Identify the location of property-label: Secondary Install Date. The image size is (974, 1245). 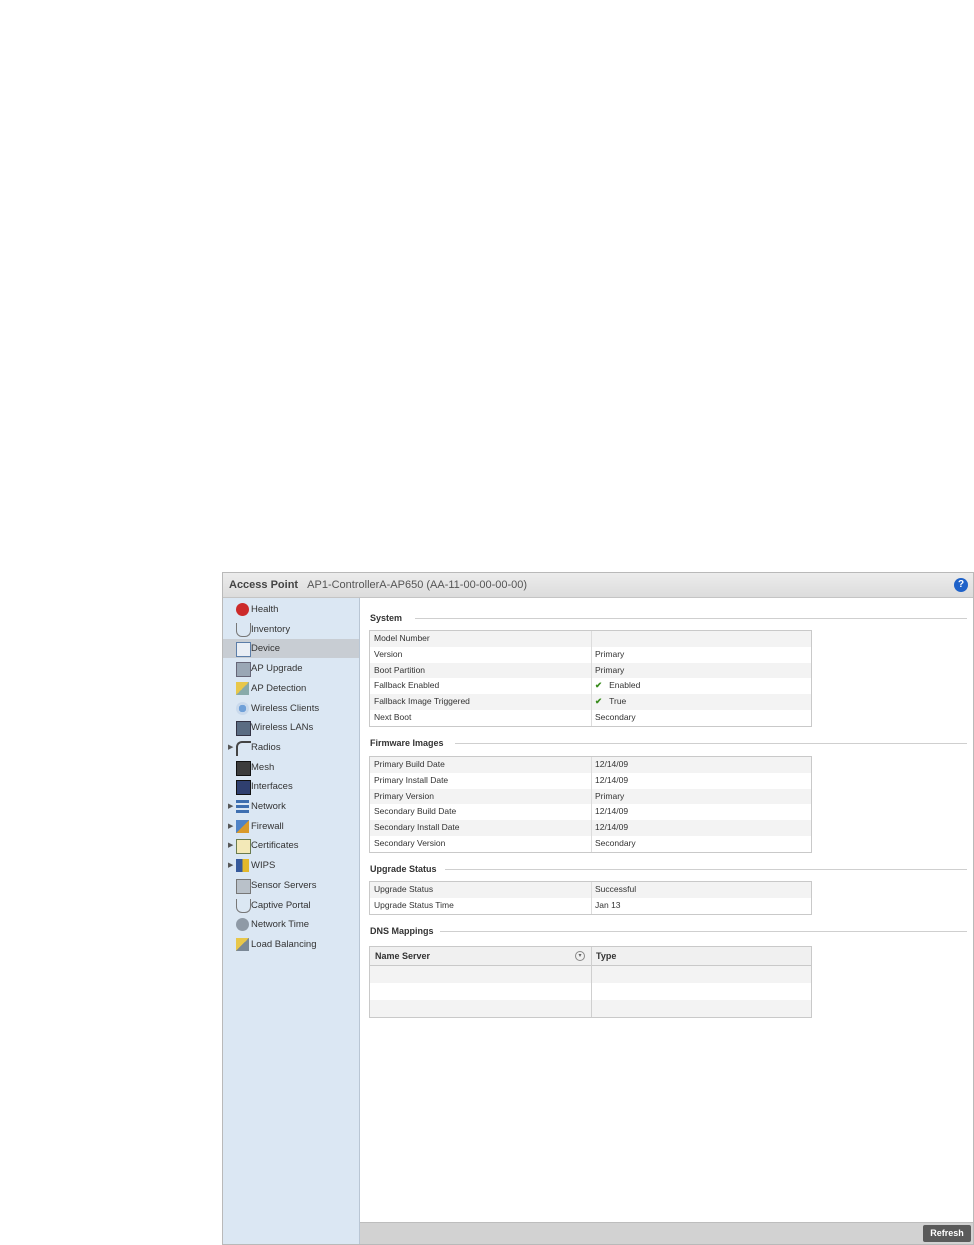
(417, 827).